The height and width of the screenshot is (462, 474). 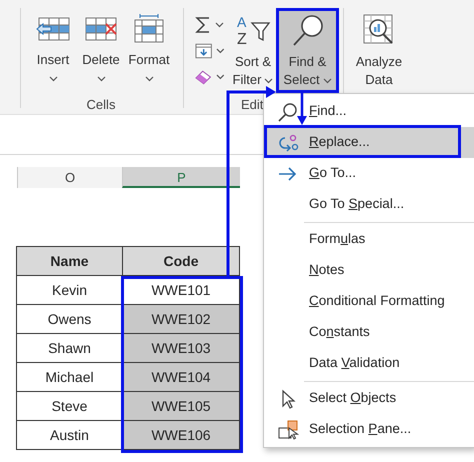 I want to click on table-cell: WWE103, so click(x=181, y=348).